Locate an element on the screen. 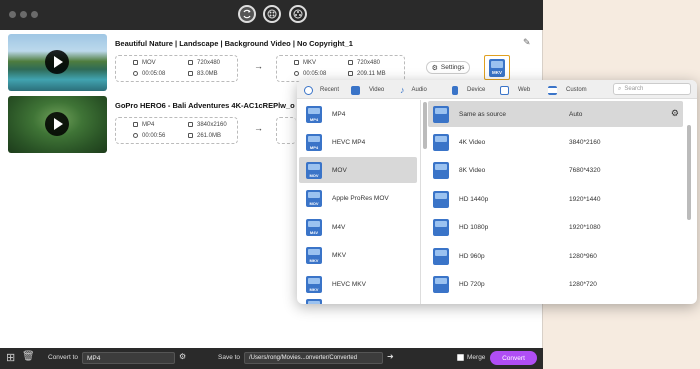  preset-name: HD 1440p is located at coordinates (474, 199).